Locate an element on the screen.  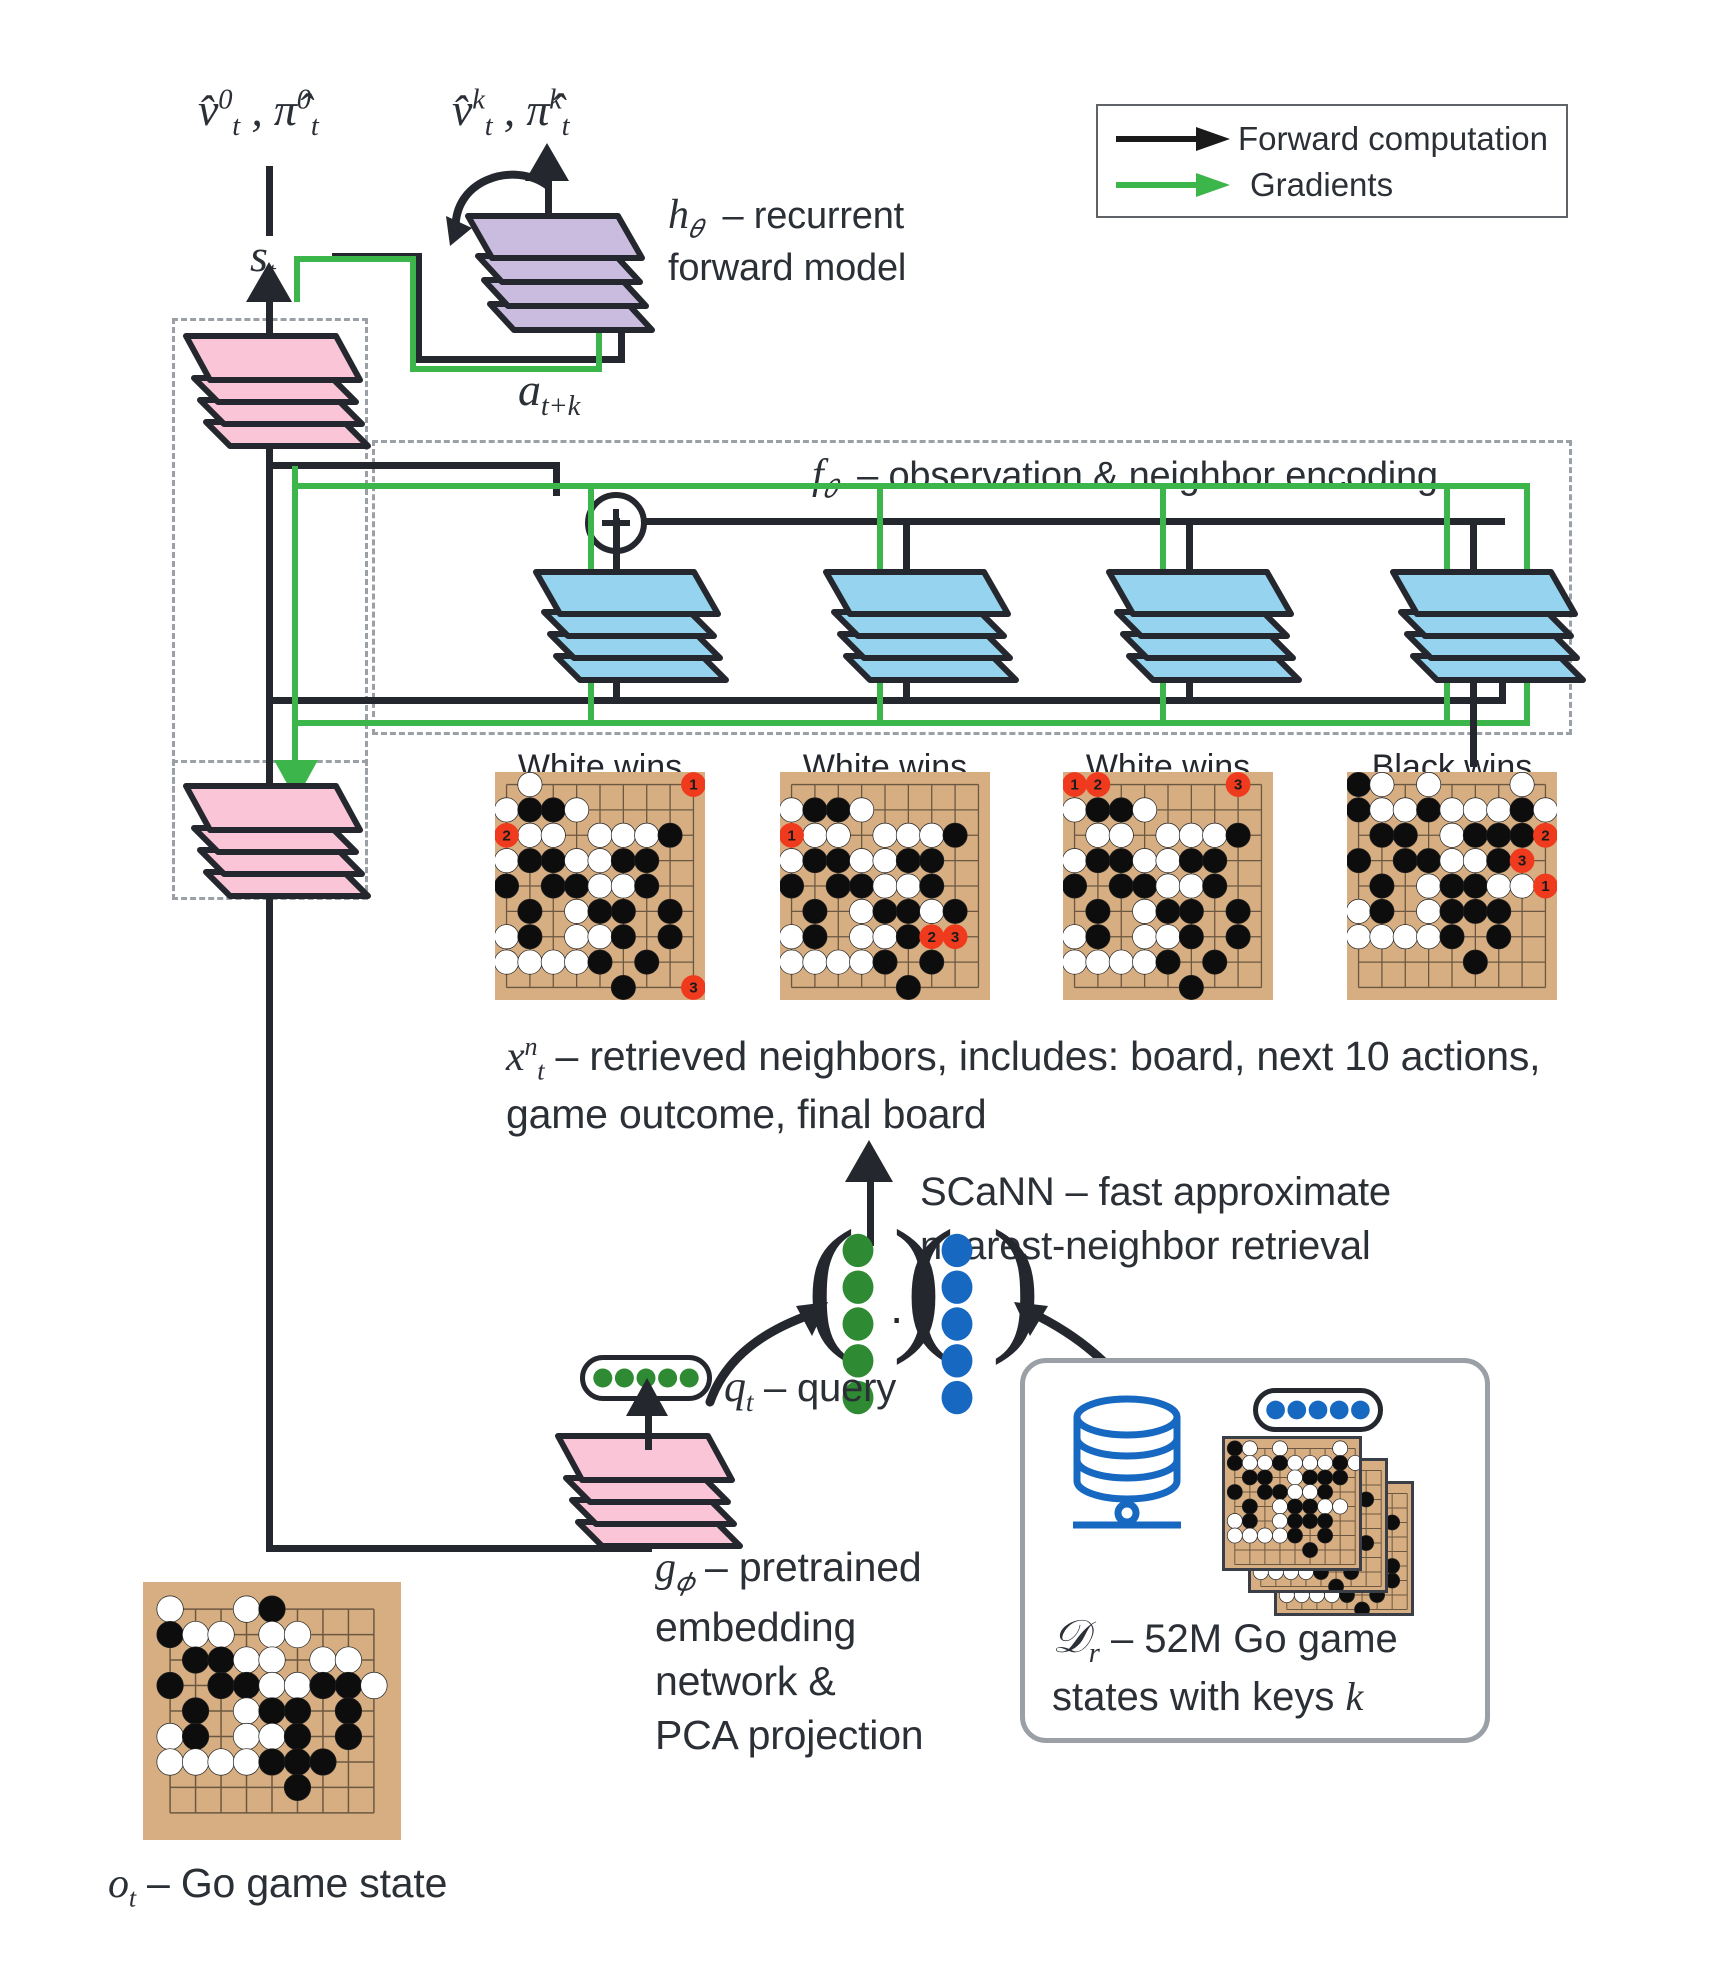
gphi-line4: PCA projection is located at coordinates (789, 1734).